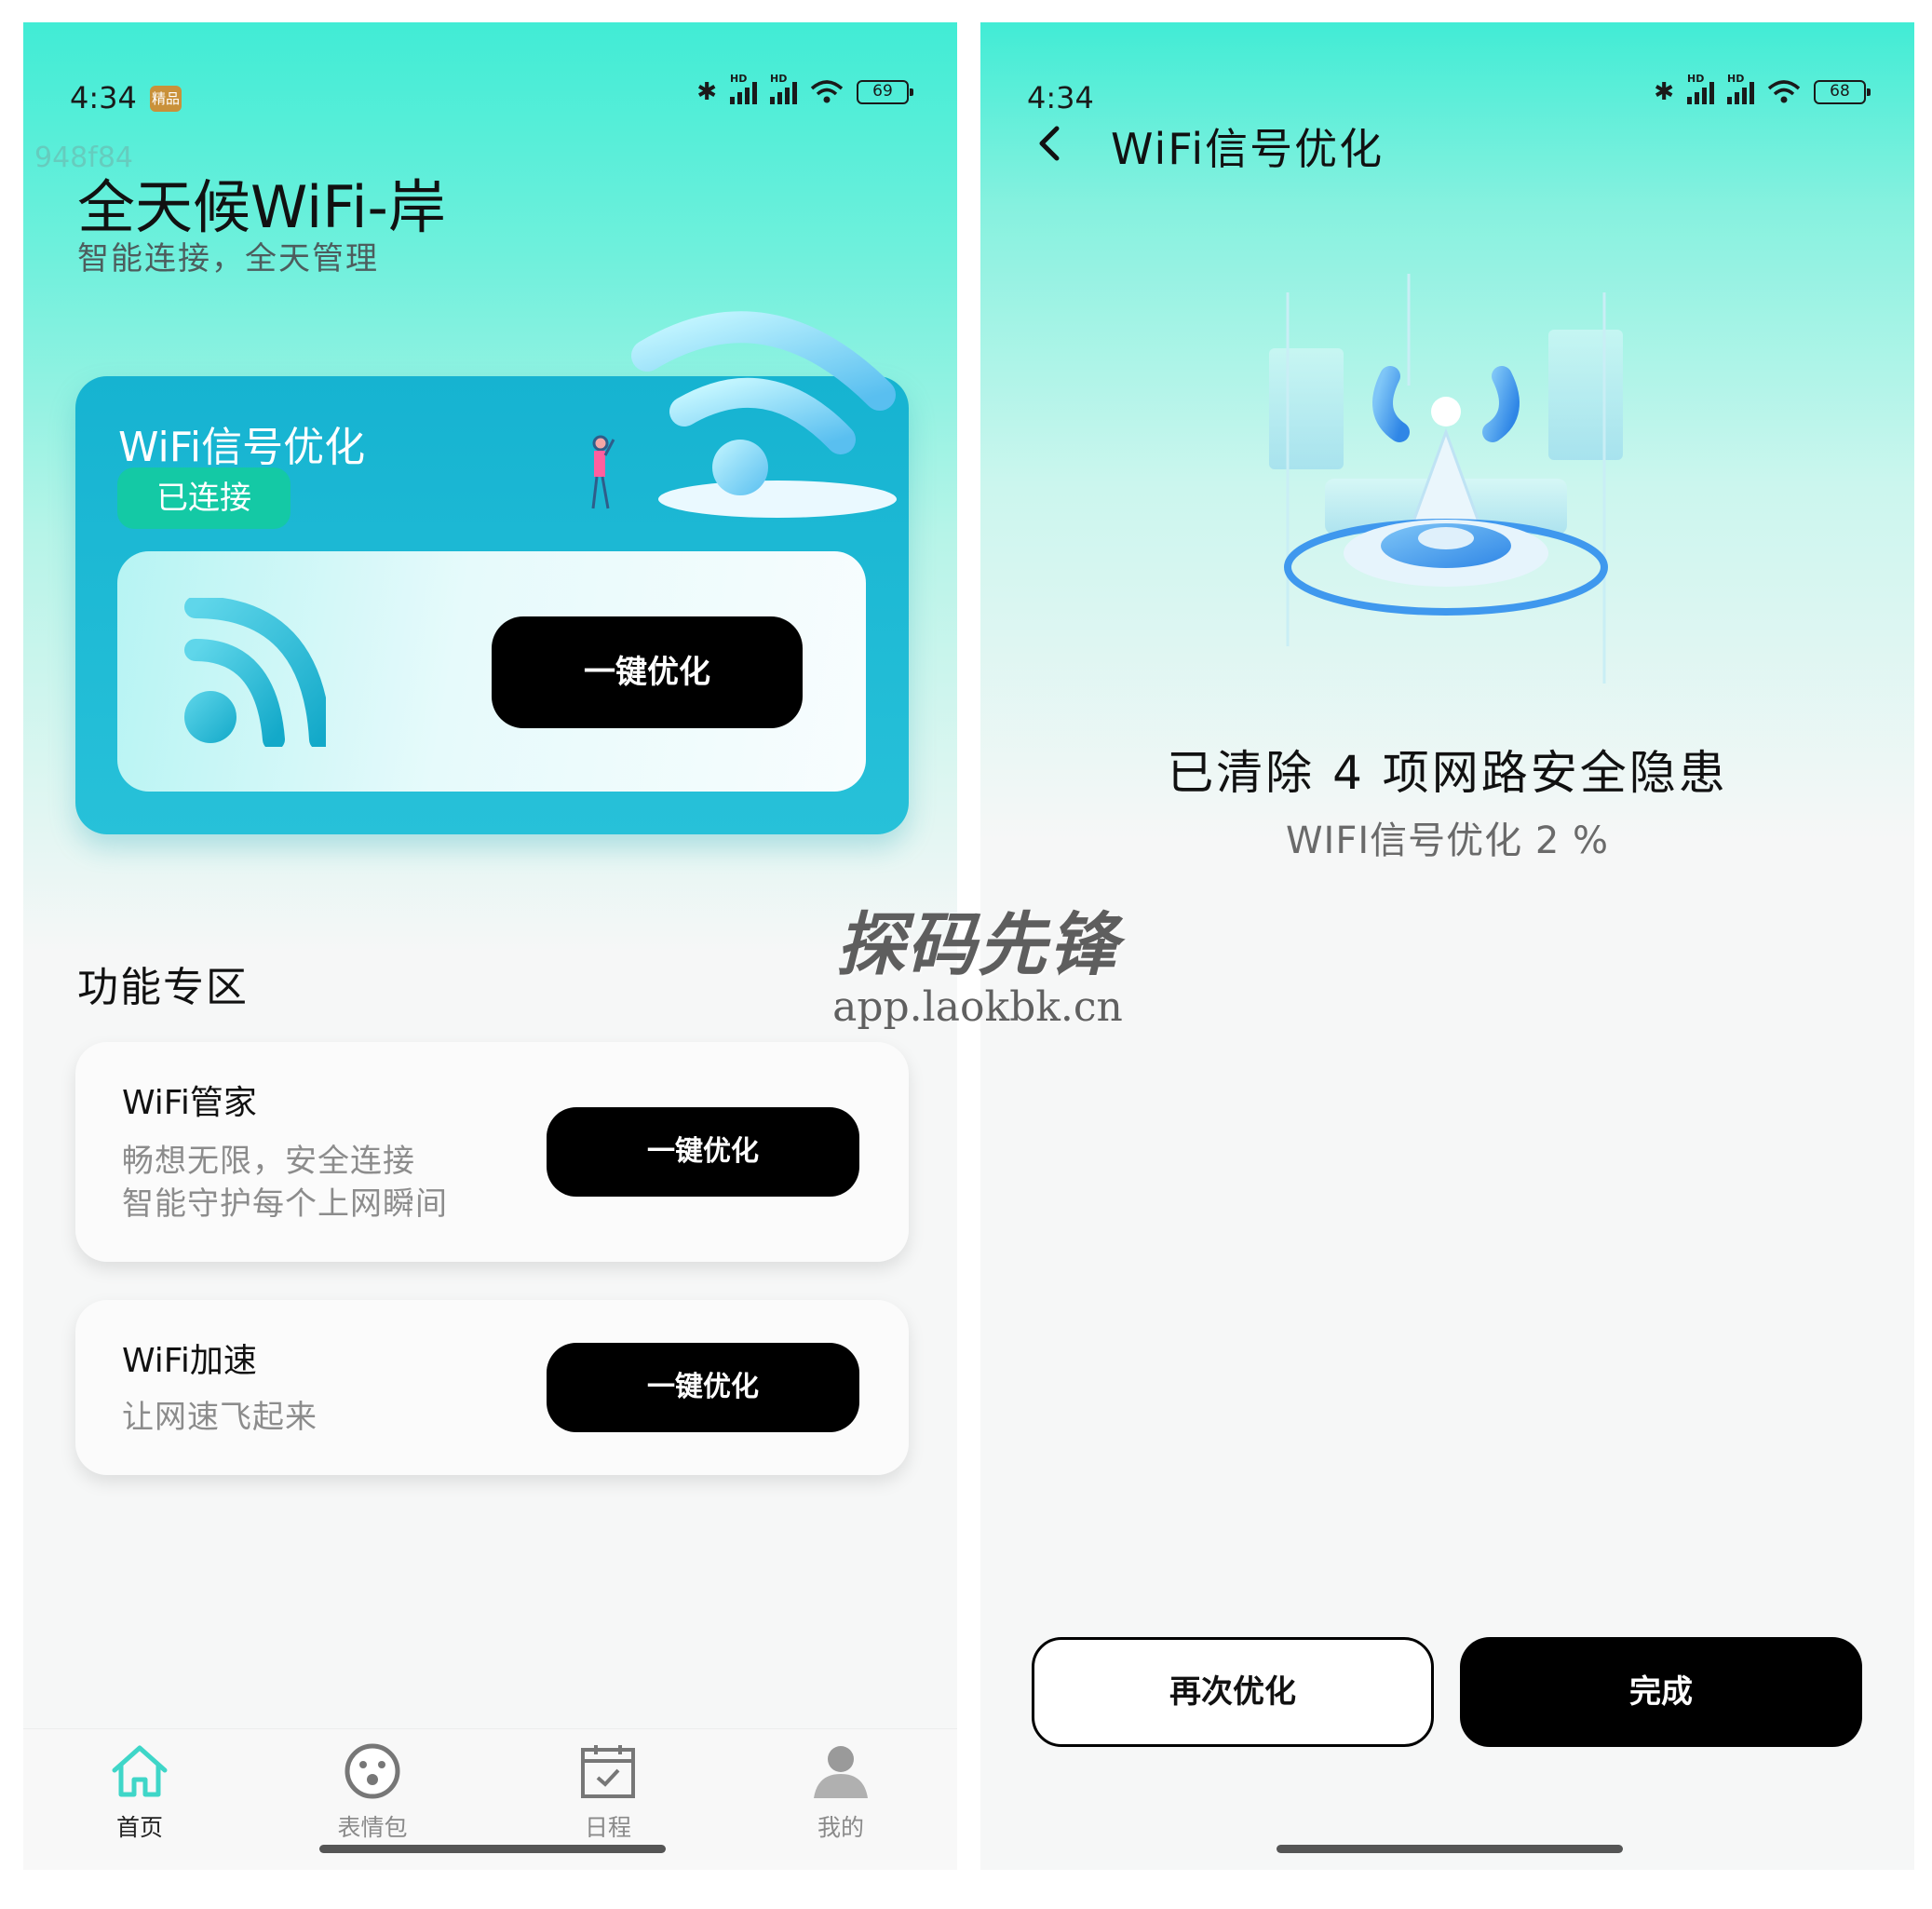 This screenshot has height=1909, width=1932. I want to click on profile-icon, so click(841, 1772).